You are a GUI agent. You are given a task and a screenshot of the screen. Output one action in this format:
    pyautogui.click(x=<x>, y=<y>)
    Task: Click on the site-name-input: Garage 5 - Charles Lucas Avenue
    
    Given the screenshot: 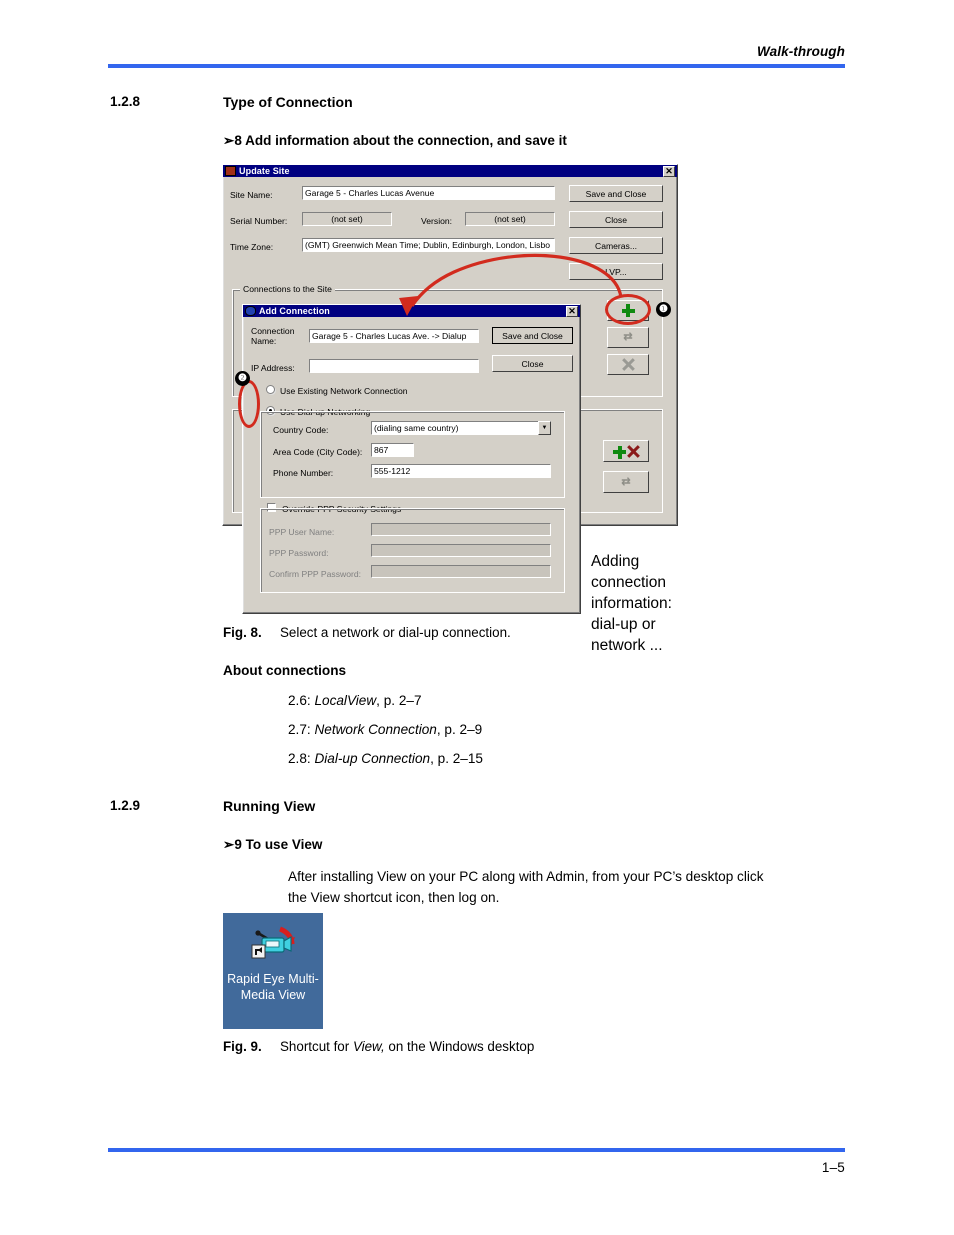 What is the action you would take?
    pyautogui.click(x=428, y=193)
    